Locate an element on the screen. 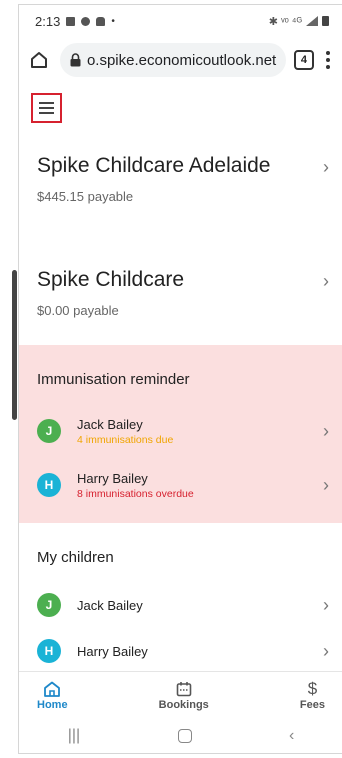 The height and width of the screenshot is (758, 342). child-row-jack: J Jack Bailey › is located at coordinates (180, 605).